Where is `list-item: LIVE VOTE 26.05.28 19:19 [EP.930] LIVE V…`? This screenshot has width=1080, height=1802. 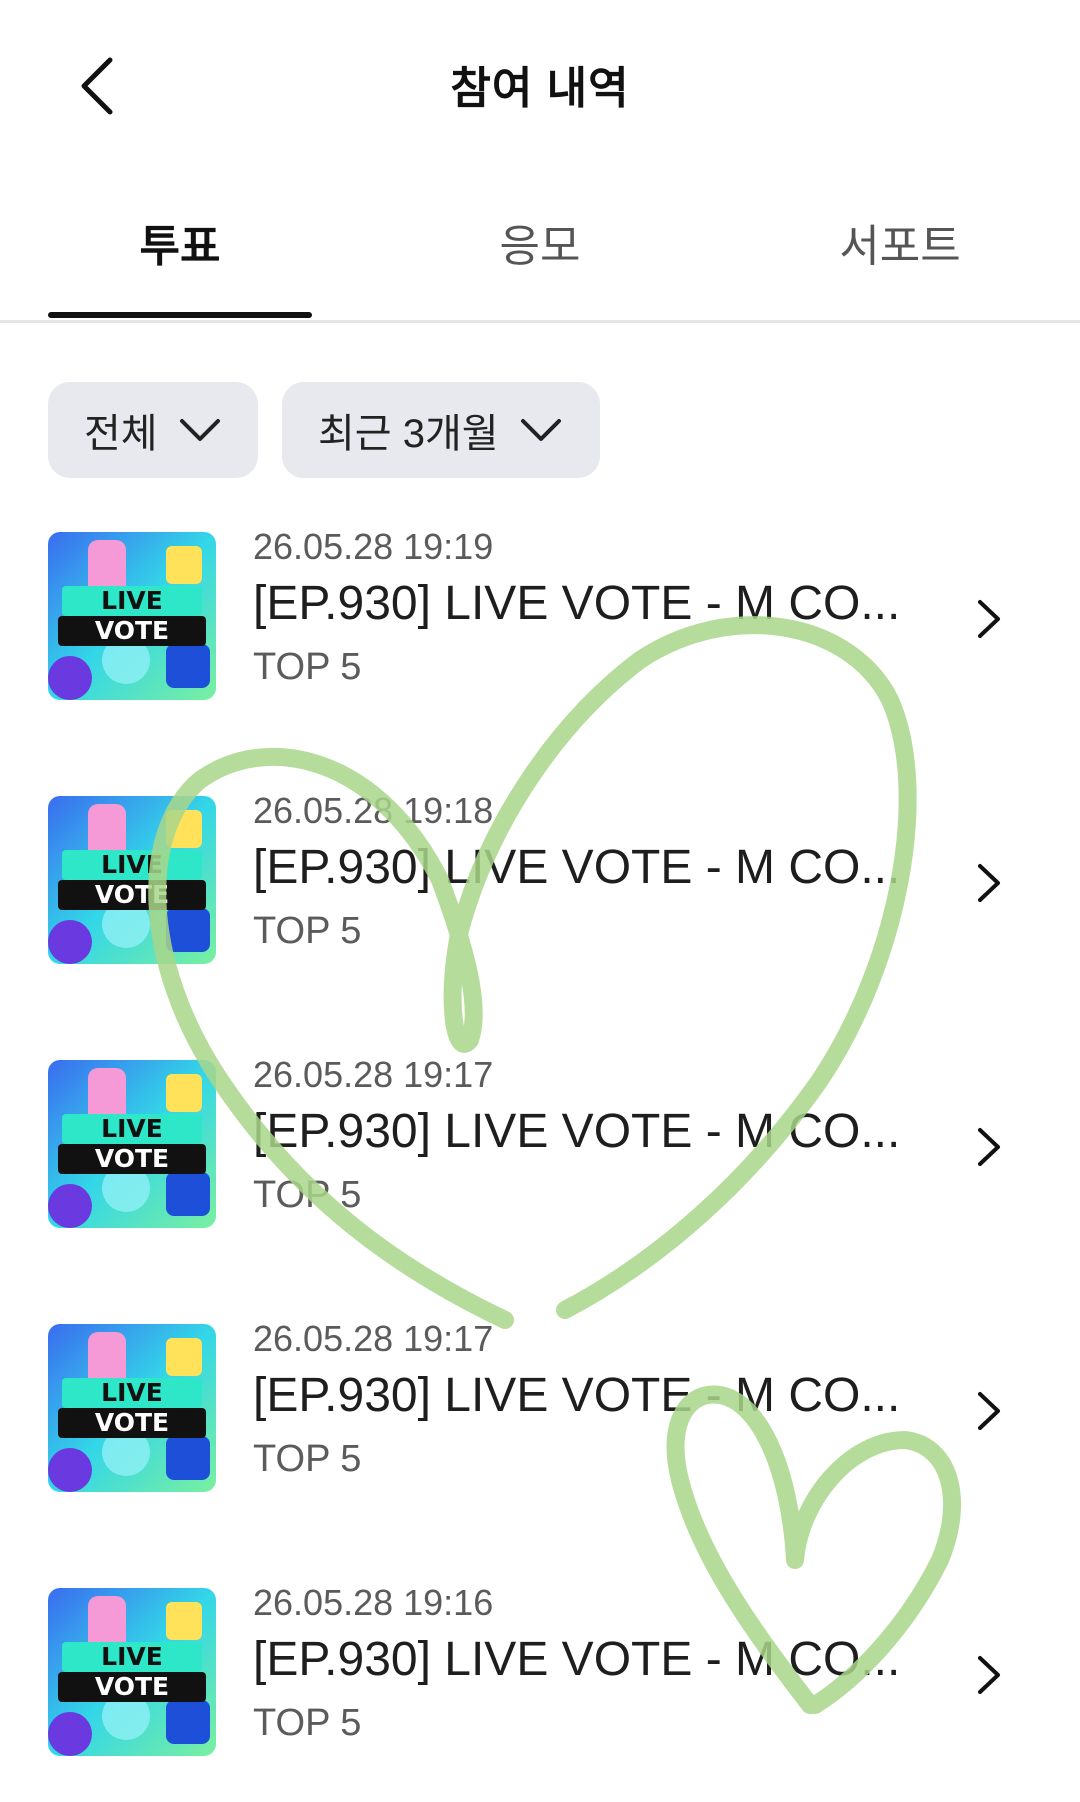
list-item: LIVE VOTE 26.05.28 19:19 [EP.930] LIVE V… is located at coordinates (540, 620).